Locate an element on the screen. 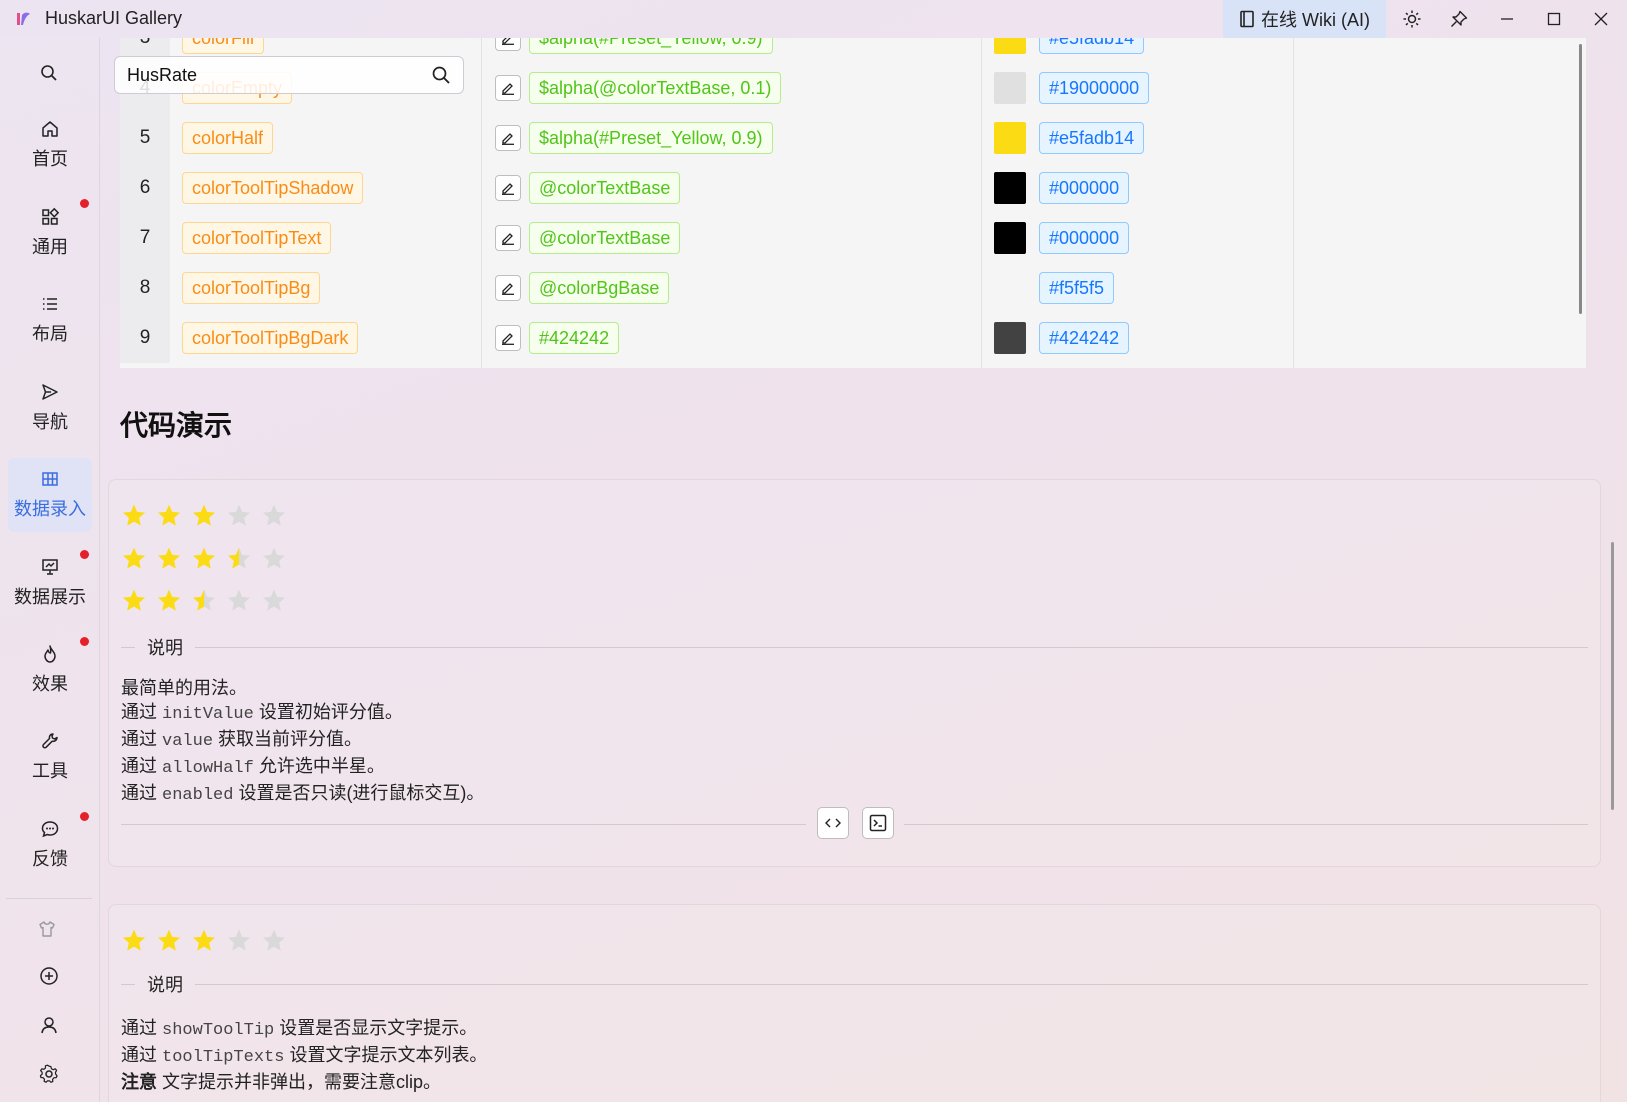 The height and width of the screenshot is (1102, 1627). token-name-tag: colorToolTipBg is located at coordinates (251, 288).